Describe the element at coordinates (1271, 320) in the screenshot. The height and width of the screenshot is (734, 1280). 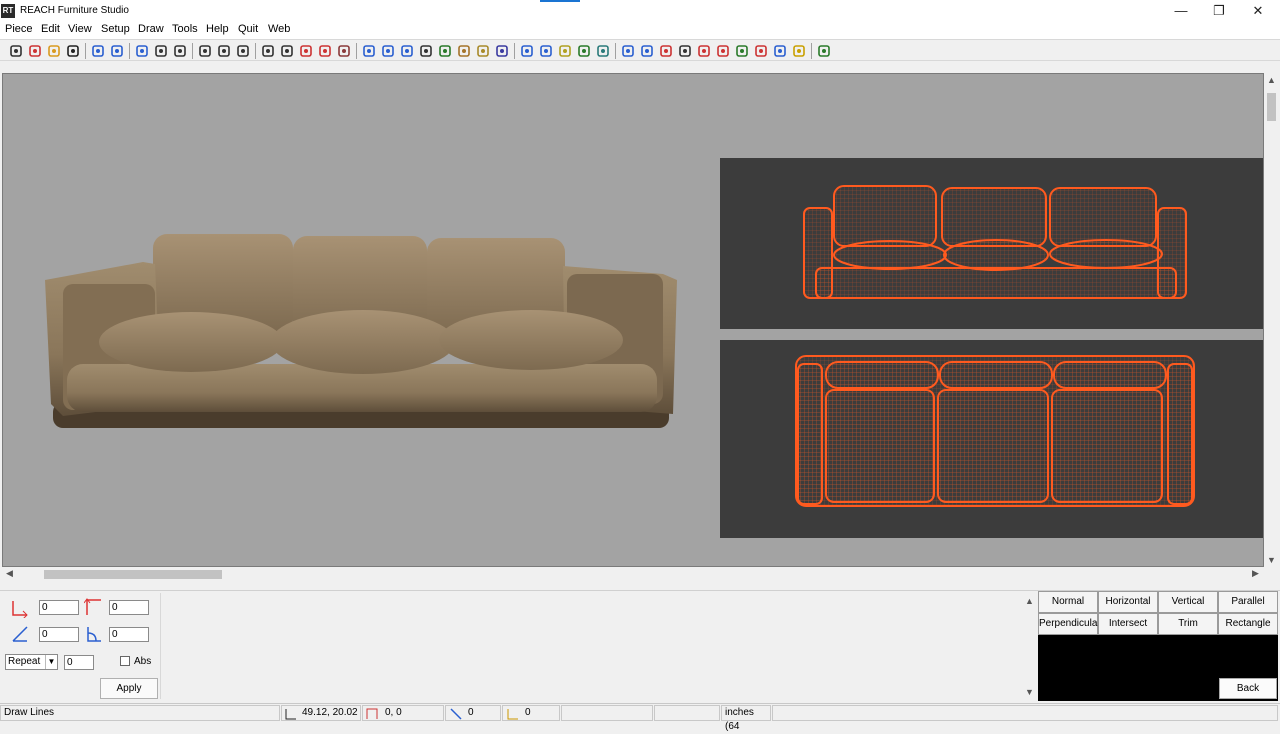
I see `vertical-scrollbar: ▲ ▼` at that location.